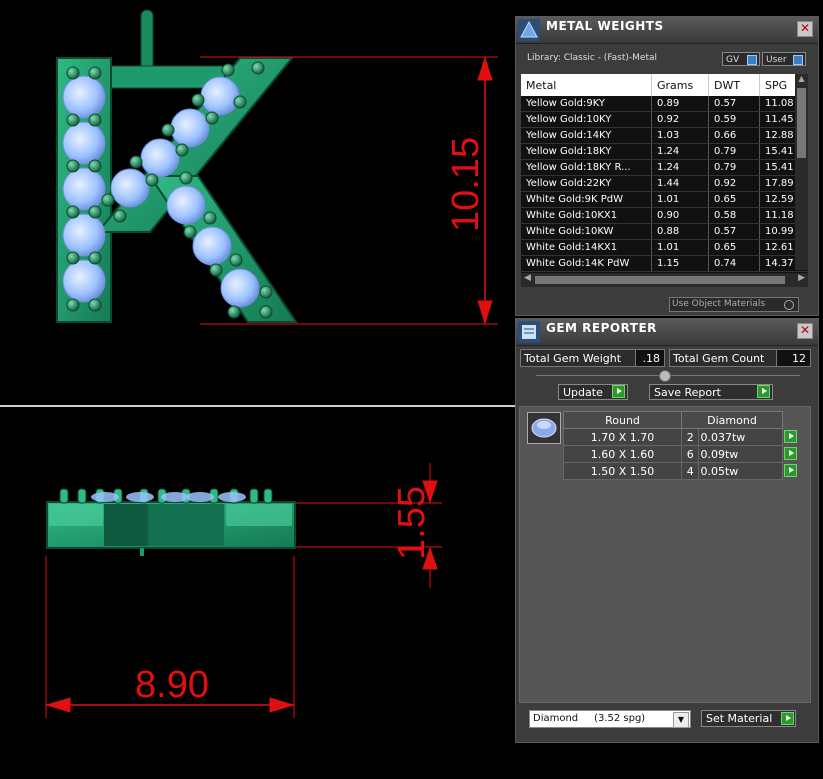  I want to click on metal-name-cell: Yellow Gold:22KY, so click(586, 183).